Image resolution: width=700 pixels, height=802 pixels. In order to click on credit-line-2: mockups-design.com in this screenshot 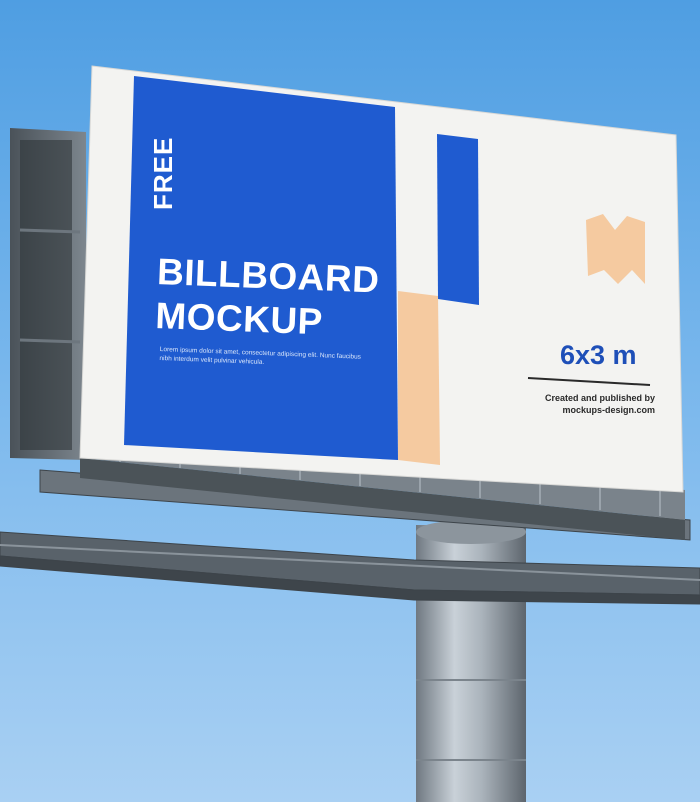, I will do `click(608, 410)`.